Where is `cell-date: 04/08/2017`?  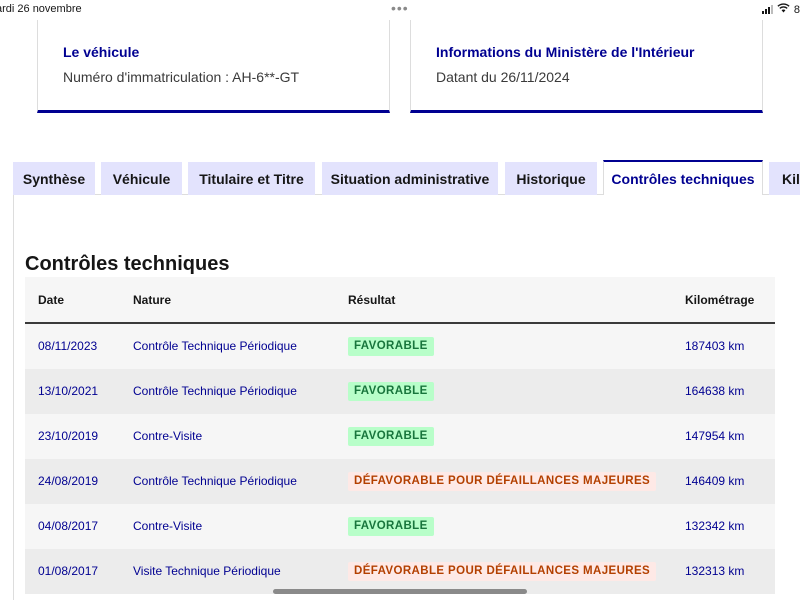 cell-date: 04/08/2017 is located at coordinates (68, 526).